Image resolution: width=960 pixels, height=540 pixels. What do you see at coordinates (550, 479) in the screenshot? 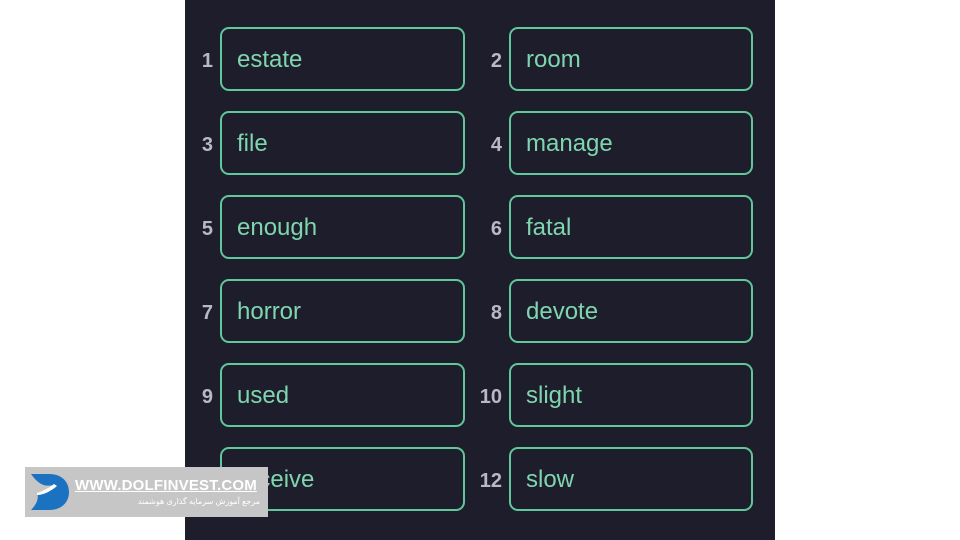
I see `seed-word-text: slow` at bounding box center [550, 479].